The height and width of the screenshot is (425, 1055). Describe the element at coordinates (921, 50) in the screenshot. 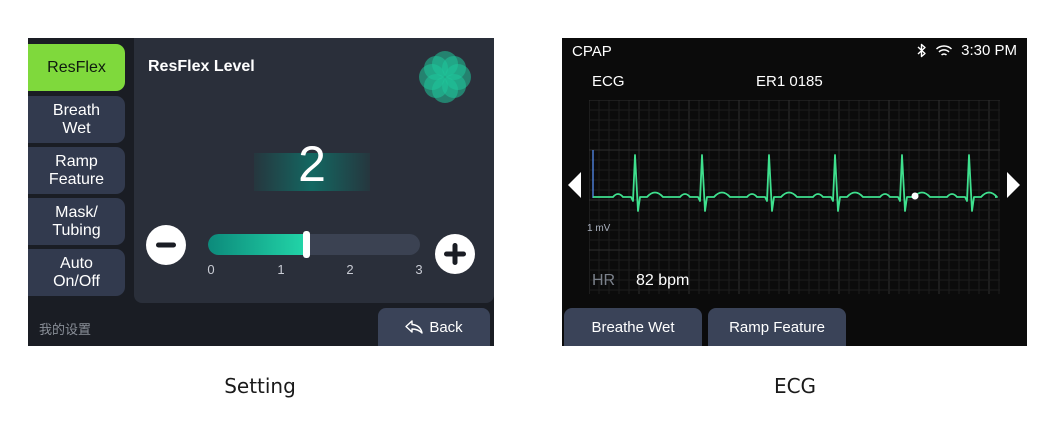

I see `bluetooth-icon` at that location.